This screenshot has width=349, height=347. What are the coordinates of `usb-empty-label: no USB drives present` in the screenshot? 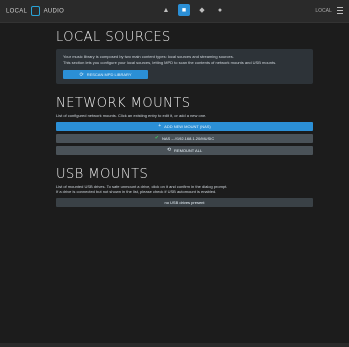 It's located at (184, 202).